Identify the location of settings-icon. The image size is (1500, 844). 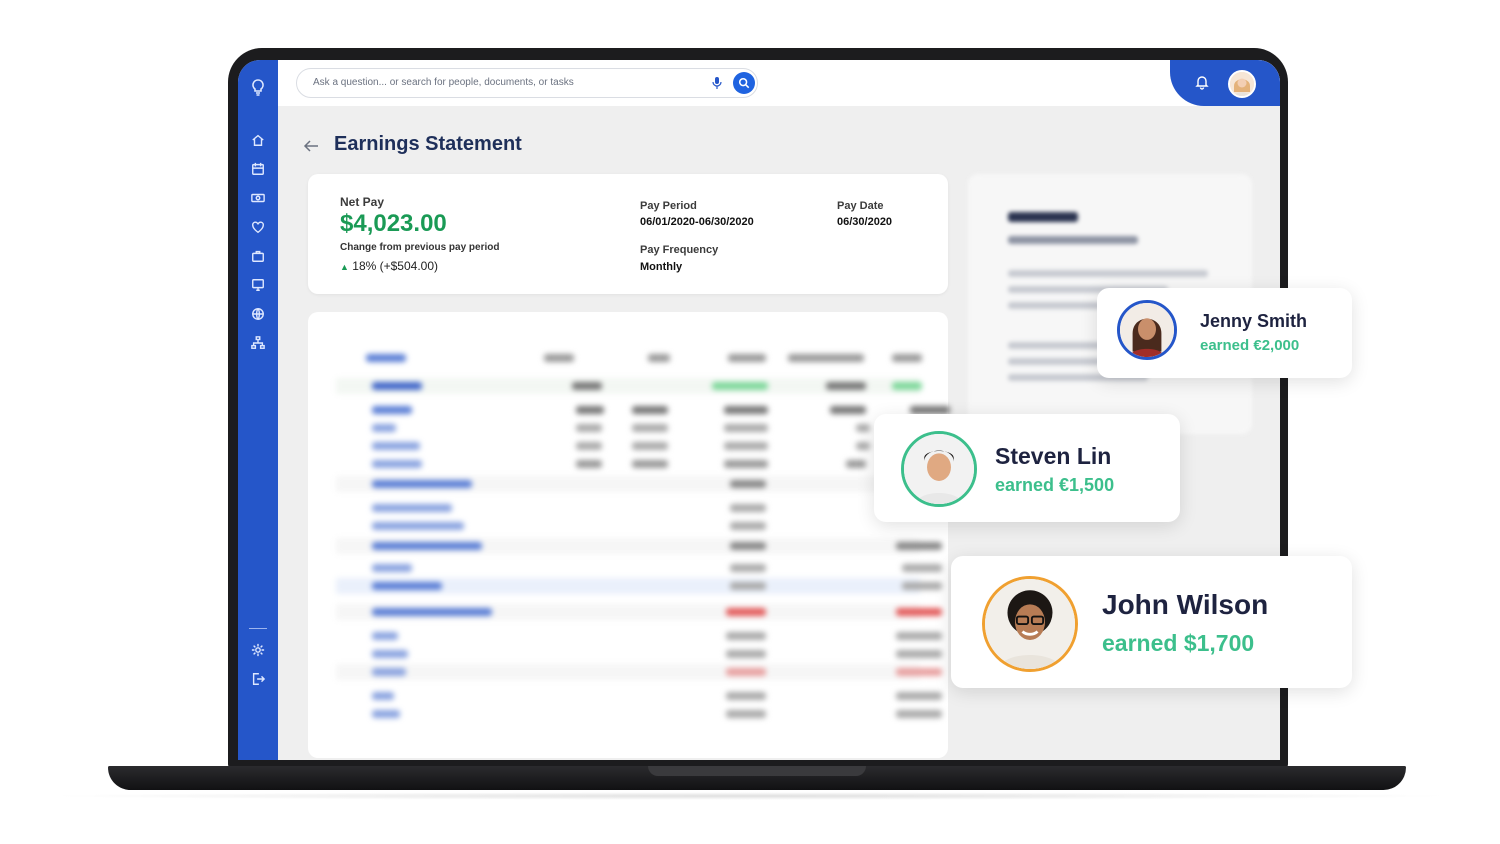
(258, 650).